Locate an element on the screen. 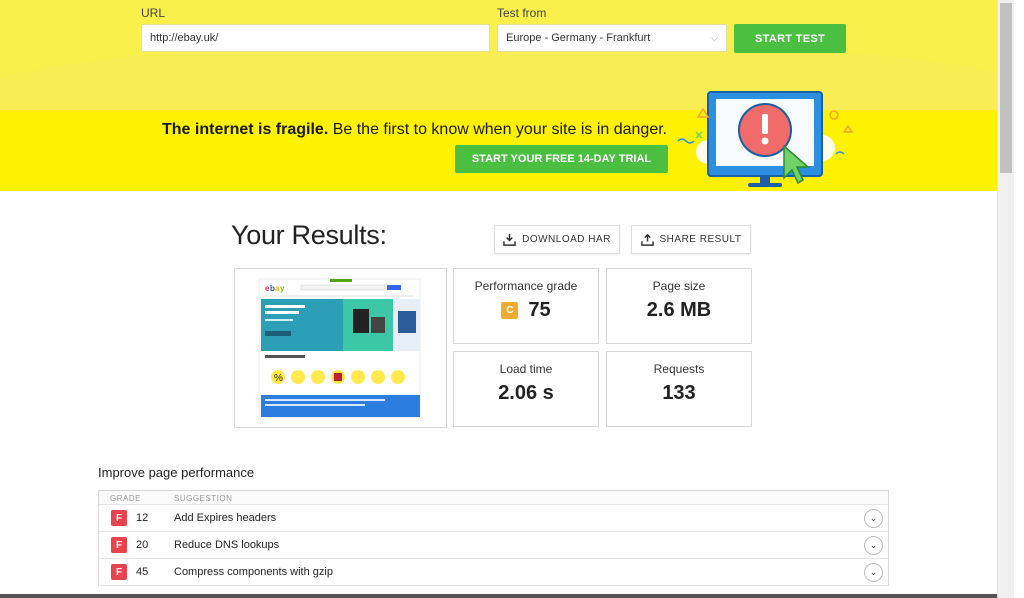  share-result-button: SHARE RESULT is located at coordinates (691, 239).